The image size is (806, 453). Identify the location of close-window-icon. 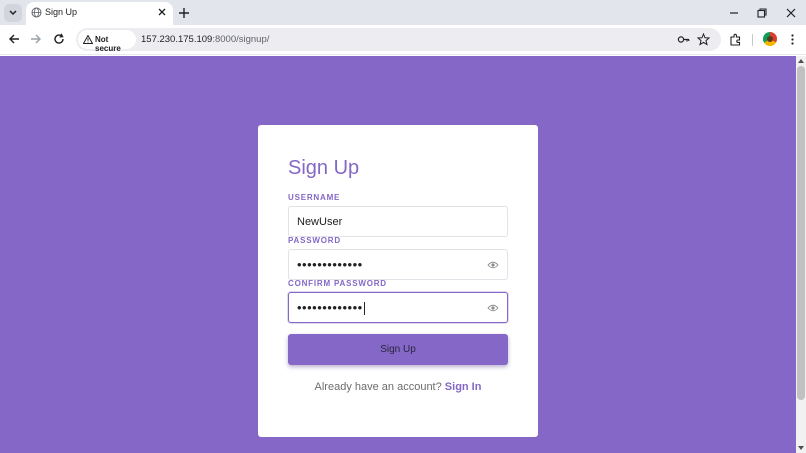
(791, 13).